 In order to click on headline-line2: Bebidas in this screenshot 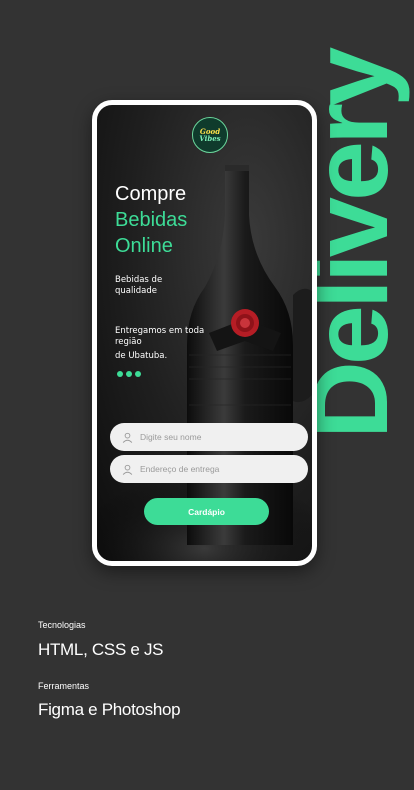, I will do `click(151, 220)`.